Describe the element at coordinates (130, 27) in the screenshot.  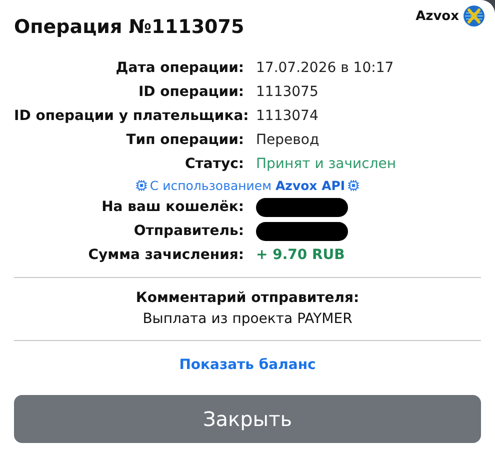
I see `operation-title: Операция №1113075` at that location.